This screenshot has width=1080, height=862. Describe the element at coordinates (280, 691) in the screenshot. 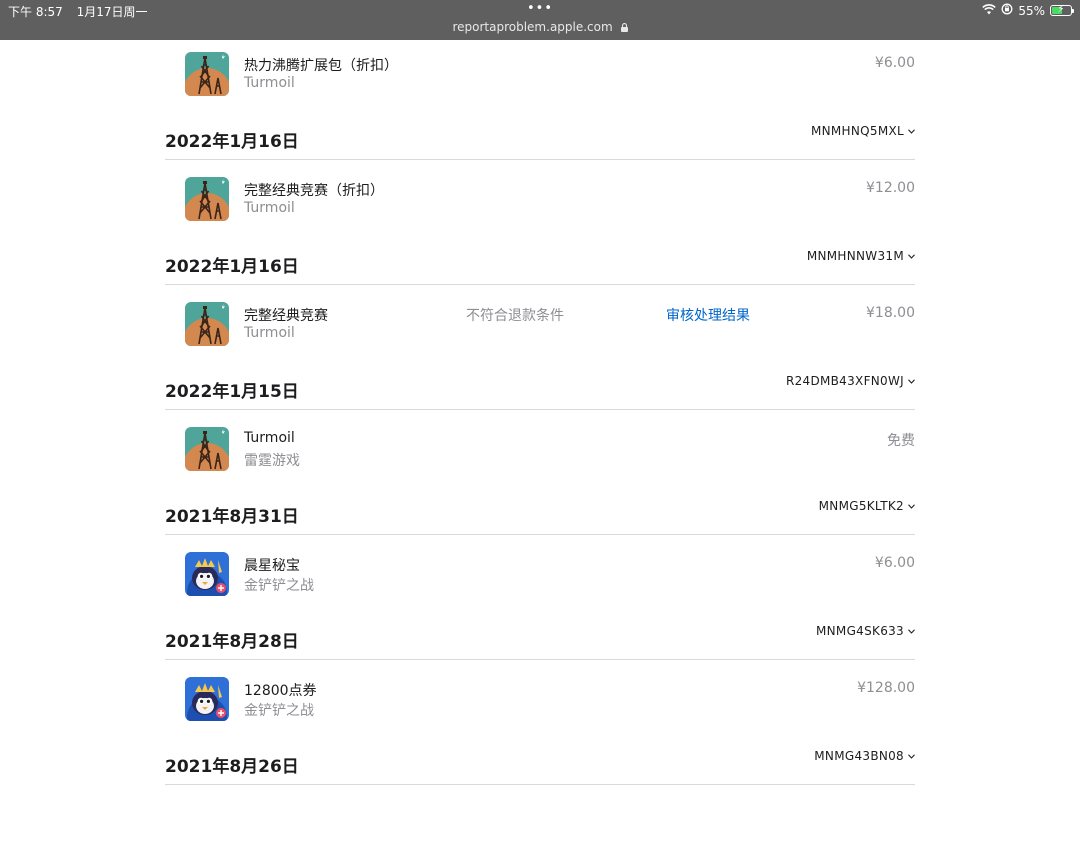

I see `item-title: 12800点券` at that location.